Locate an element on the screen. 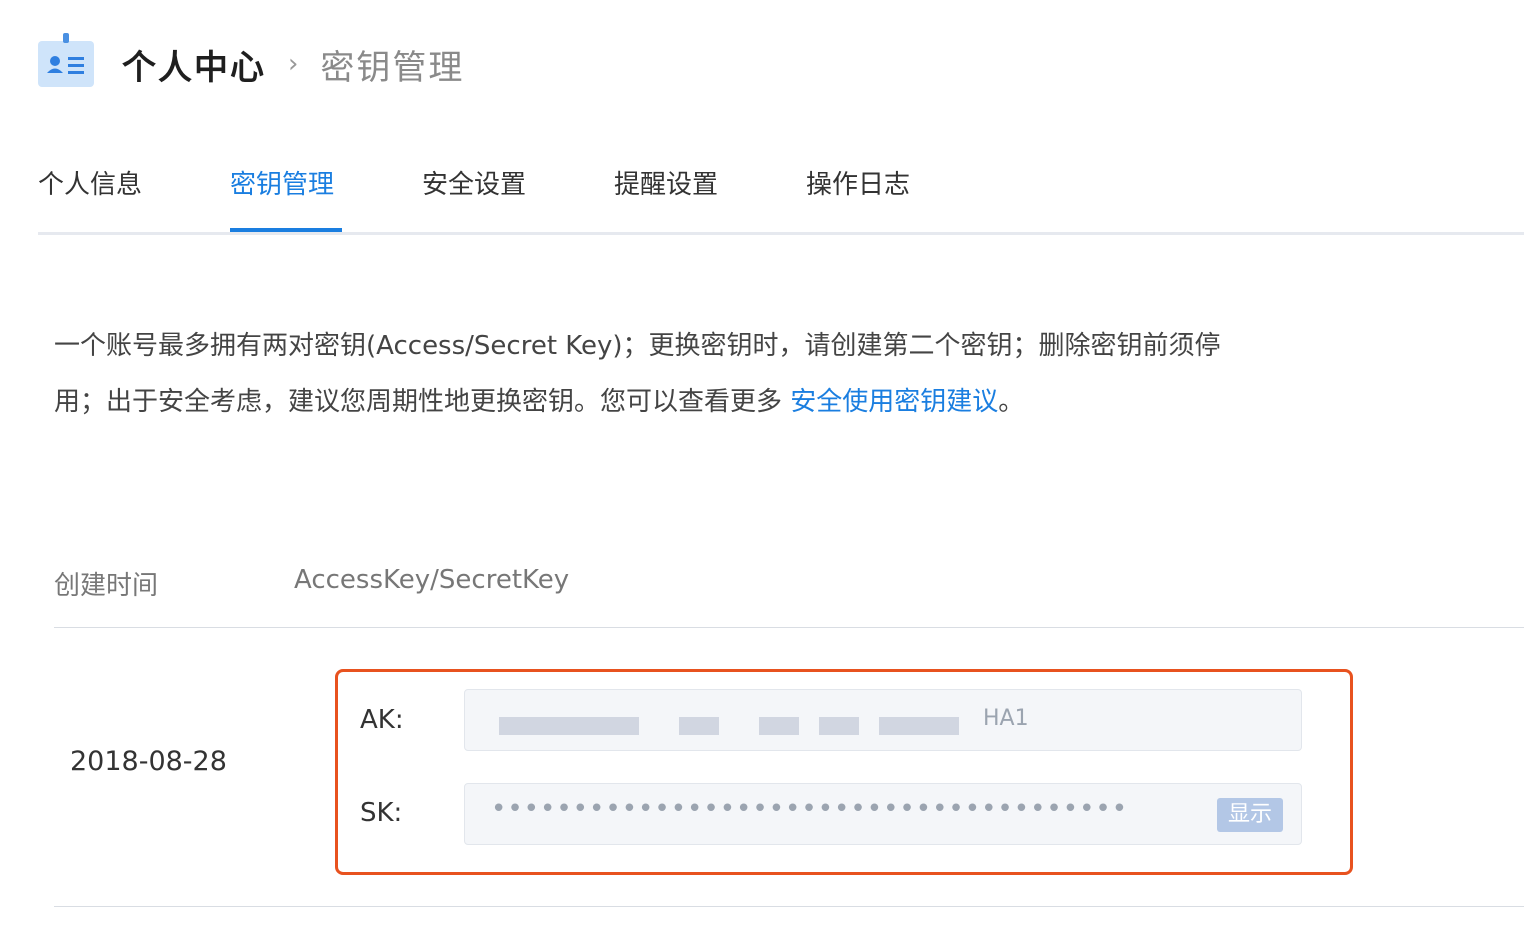 Image resolution: width=1524 pixels, height=928 pixels. breadcrumb-chevron-icon: › is located at coordinates (293, 64).